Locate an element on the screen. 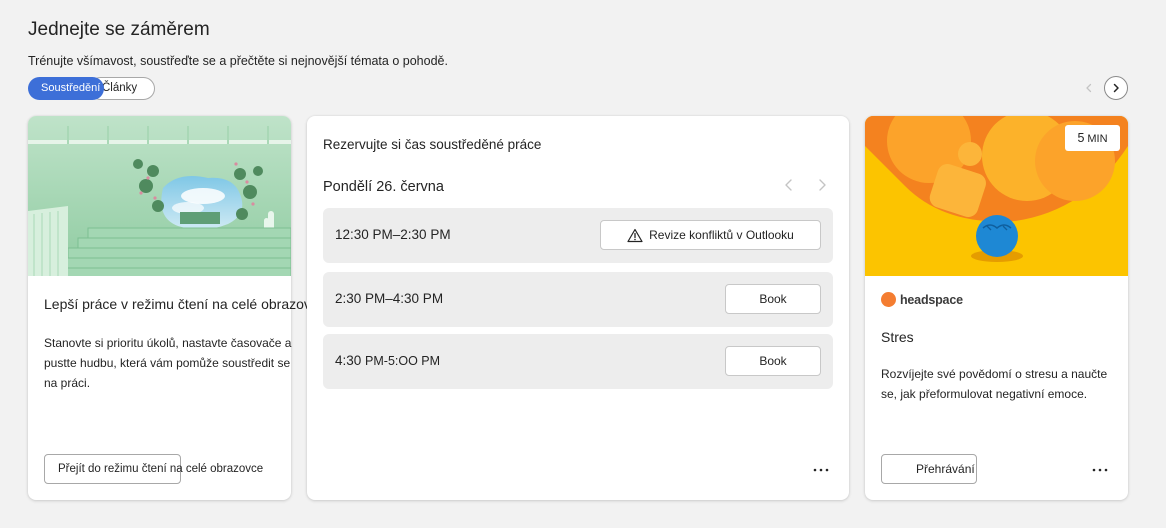  duration-badge: 5 MIN is located at coordinates (1092, 138).